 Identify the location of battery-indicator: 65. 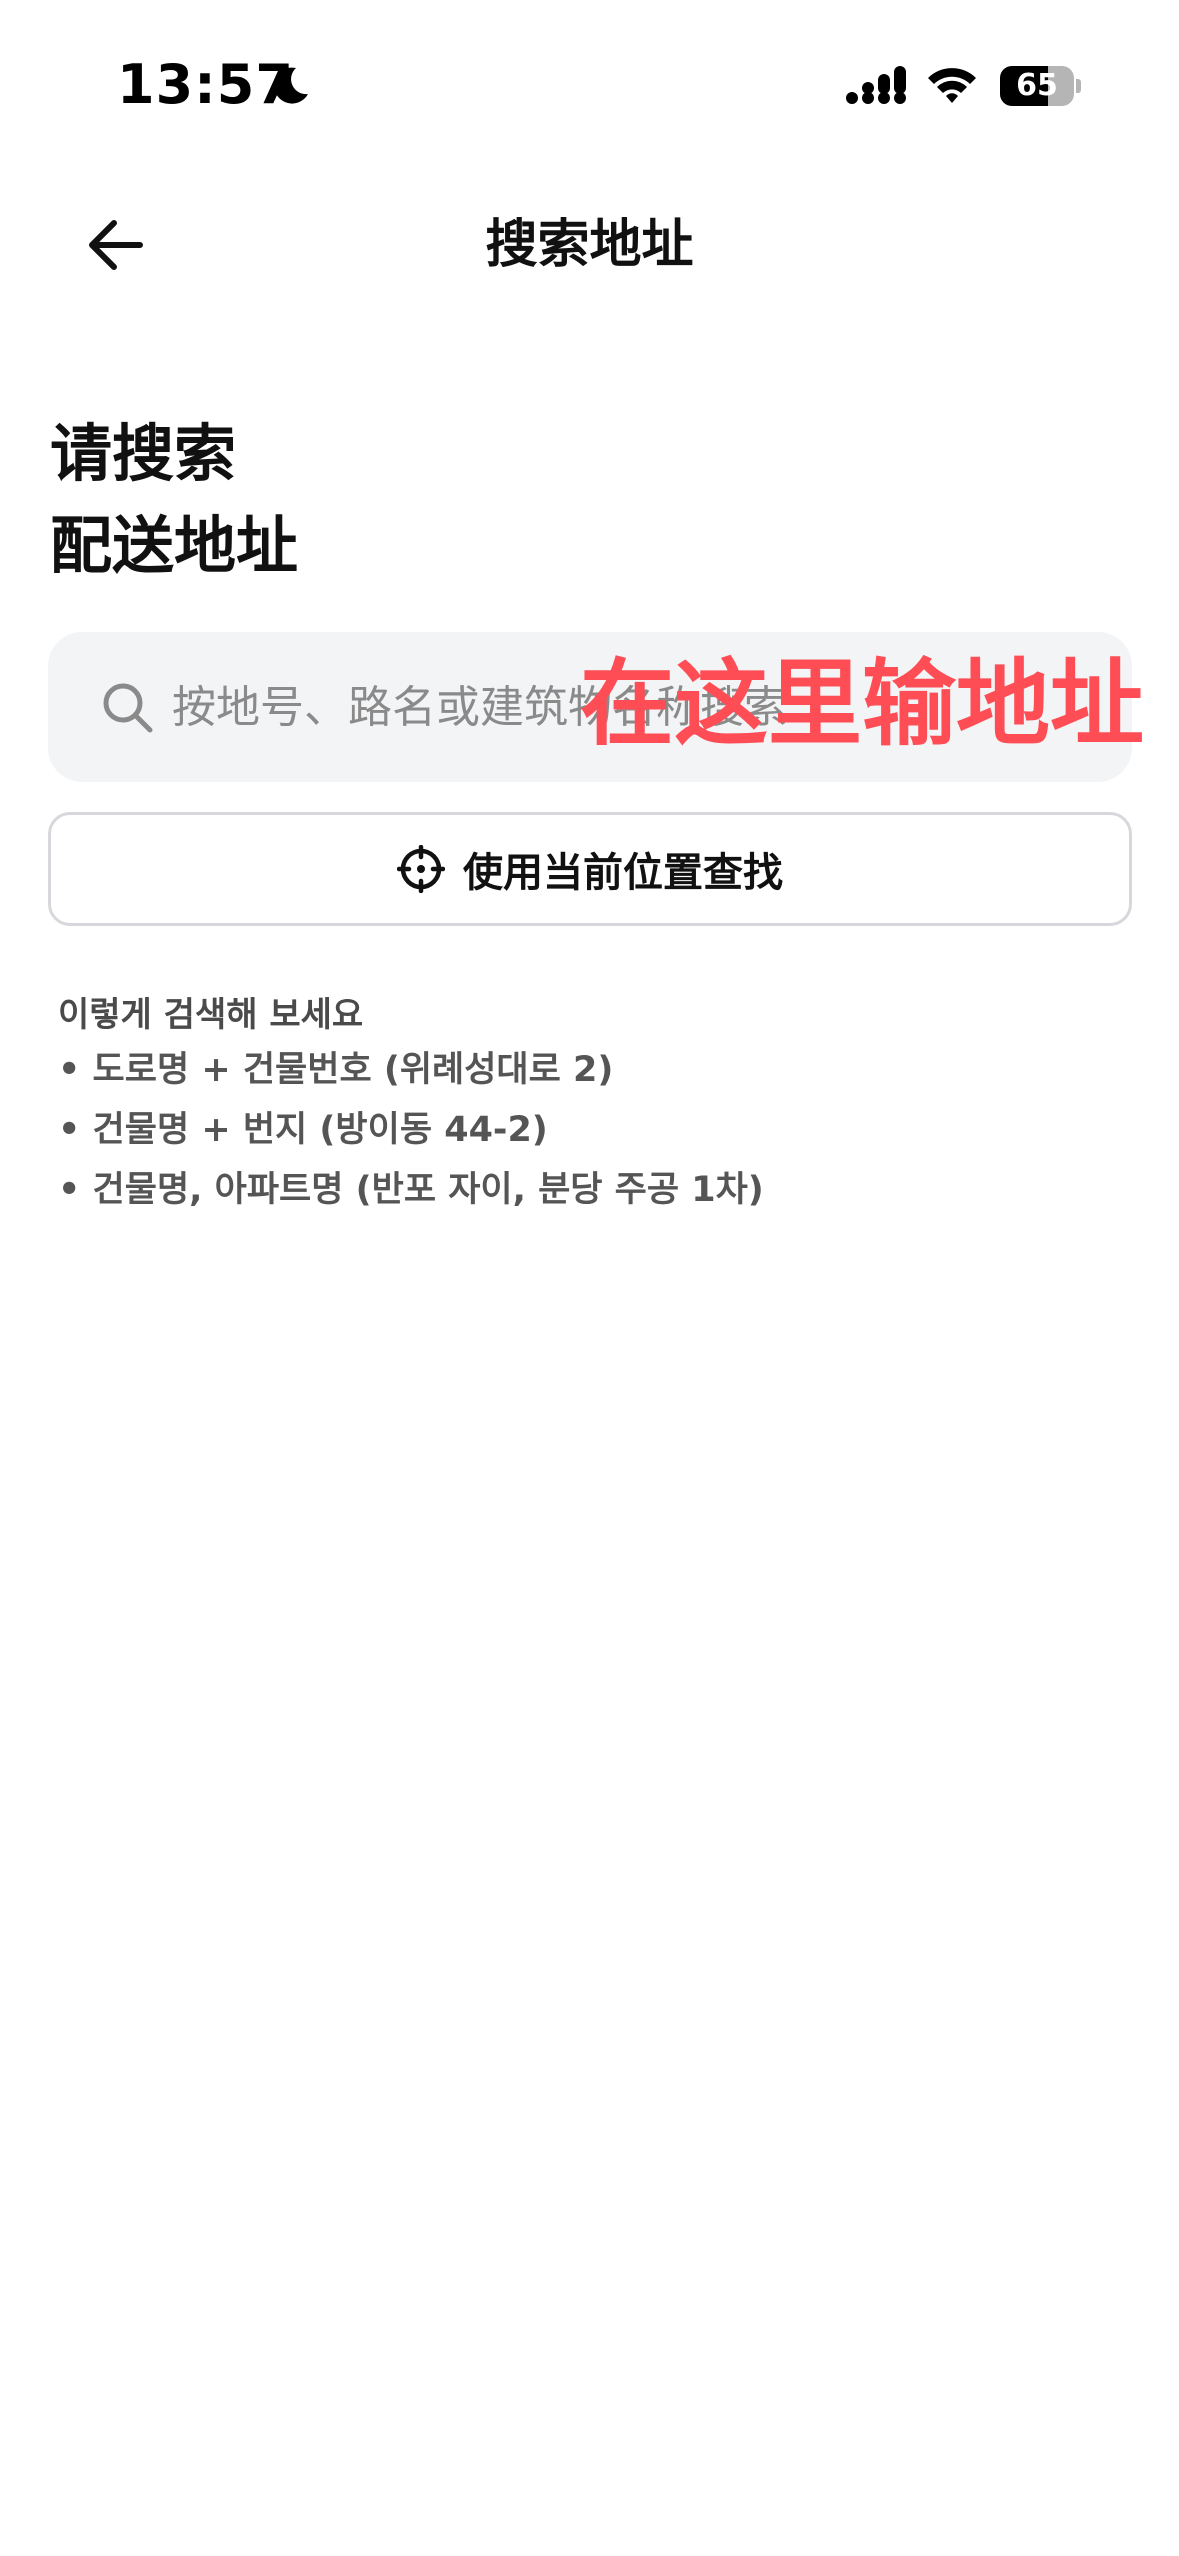
(1040, 86).